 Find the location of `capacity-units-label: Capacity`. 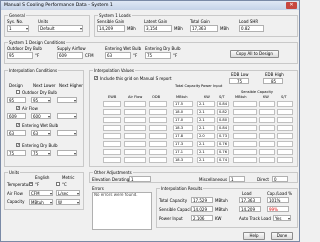

capacity-units-label: Capacity is located at coordinates (16, 201).